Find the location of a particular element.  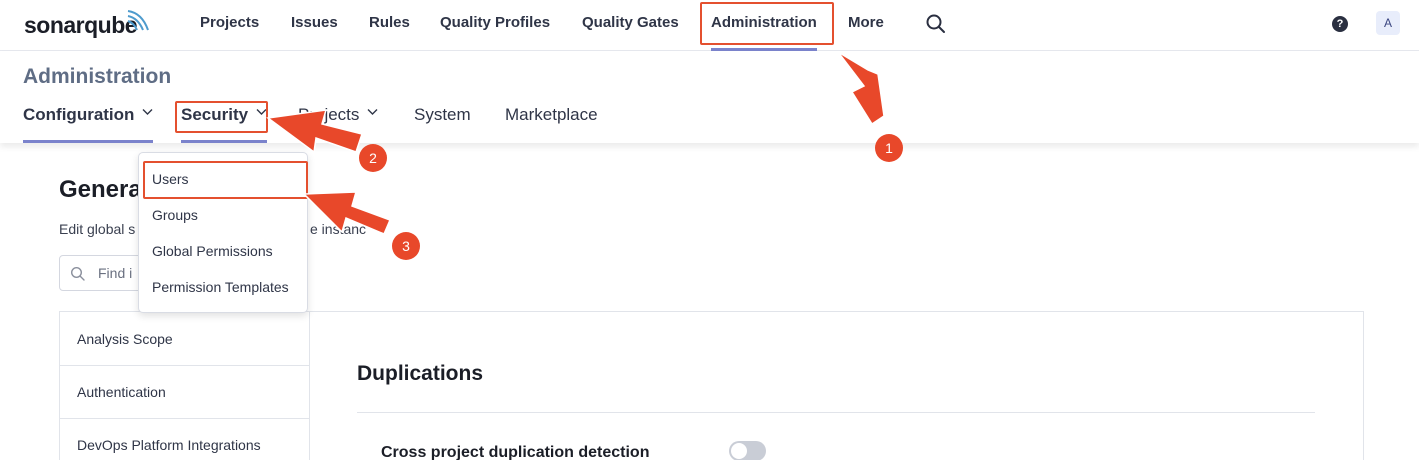

setting-label: Cross project duplication detection is located at coordinates (515, 452).